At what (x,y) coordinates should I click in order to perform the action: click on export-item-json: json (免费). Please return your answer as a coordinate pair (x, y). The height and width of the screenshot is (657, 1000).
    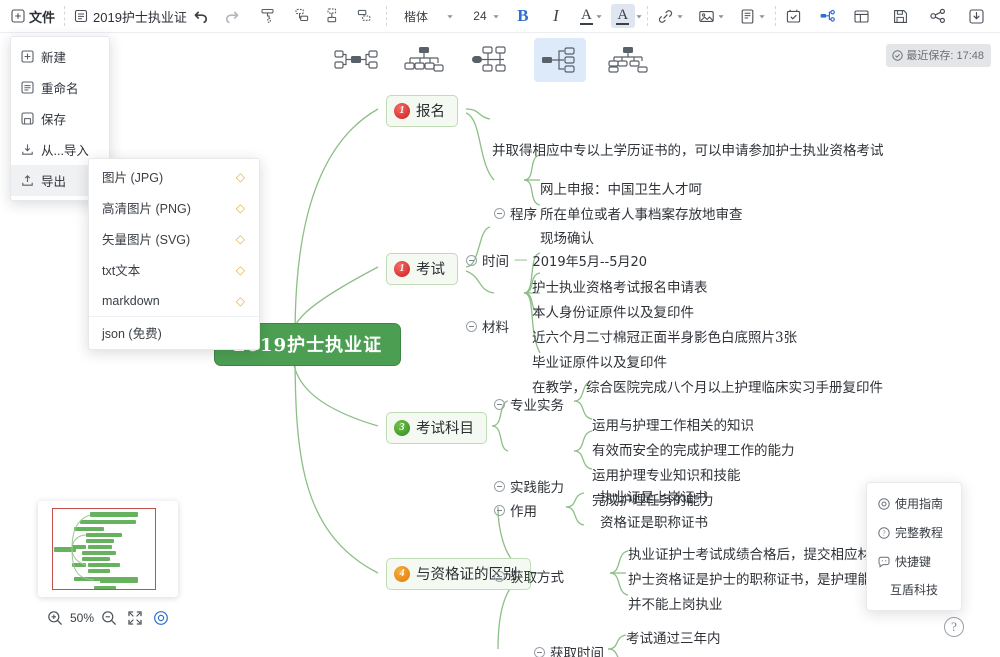
    Looking at the image, I should click on (174, 331).